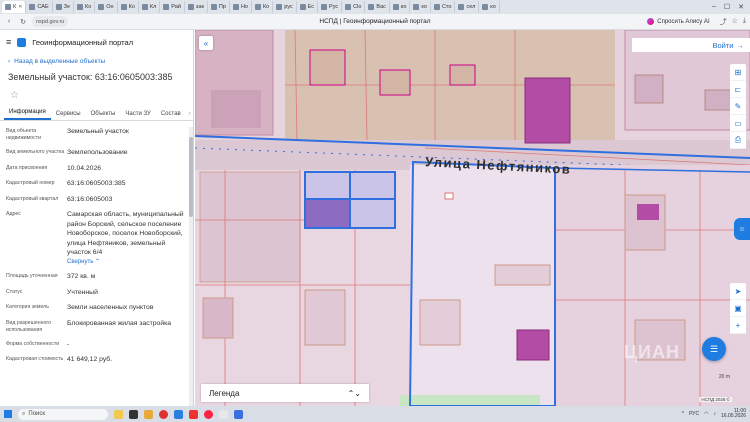 Image resolution: width=750 pixels, height=422 pixels. Describe the element at coordinates (95, 277) in the screenshot. I see `property-row: Площадь уточненная 372 кв. м` at that location.